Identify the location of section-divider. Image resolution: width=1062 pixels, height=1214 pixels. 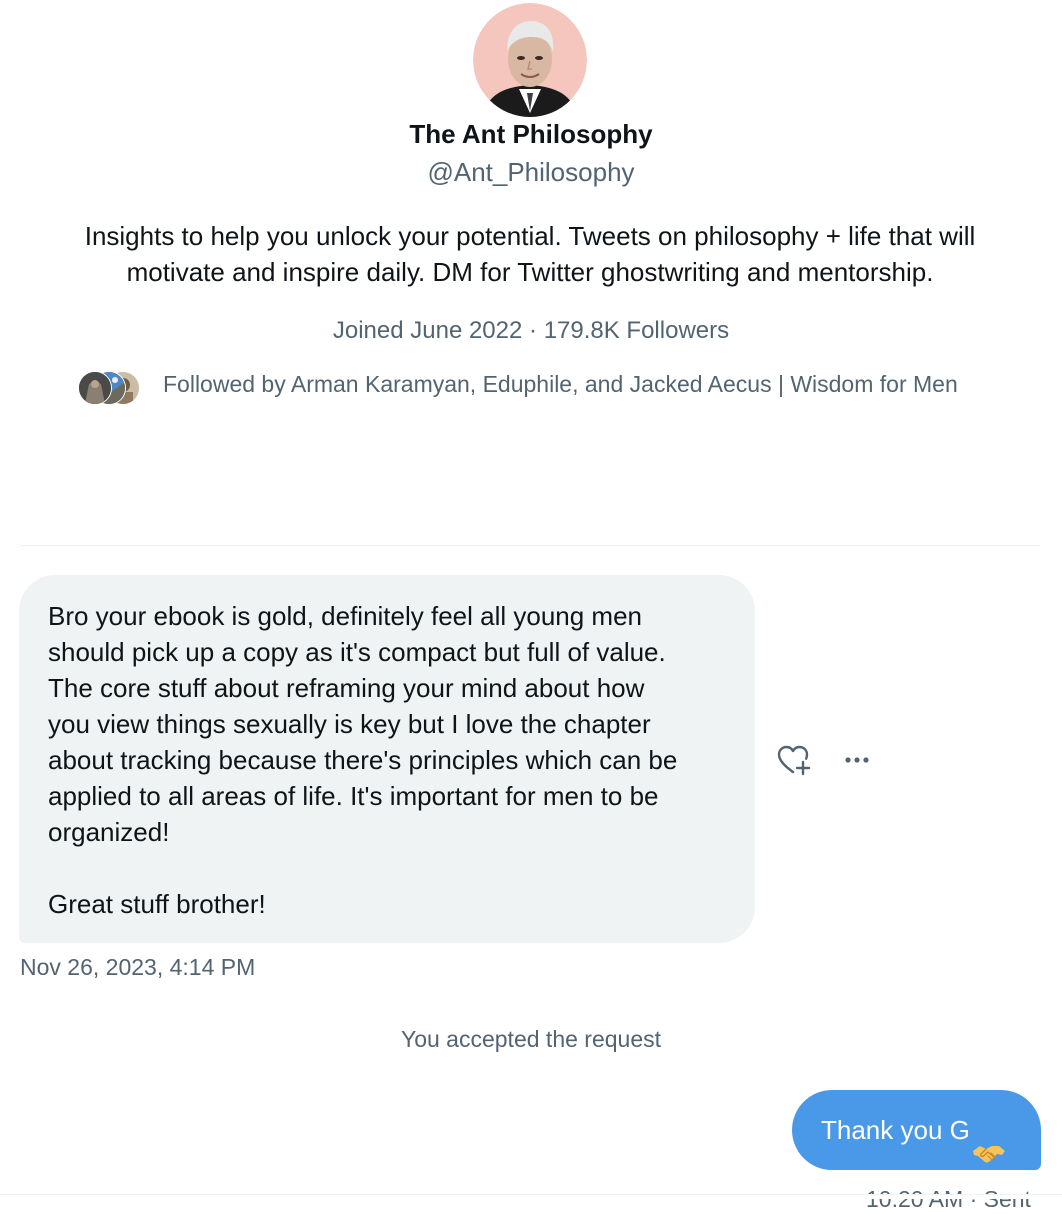
(530, 545).